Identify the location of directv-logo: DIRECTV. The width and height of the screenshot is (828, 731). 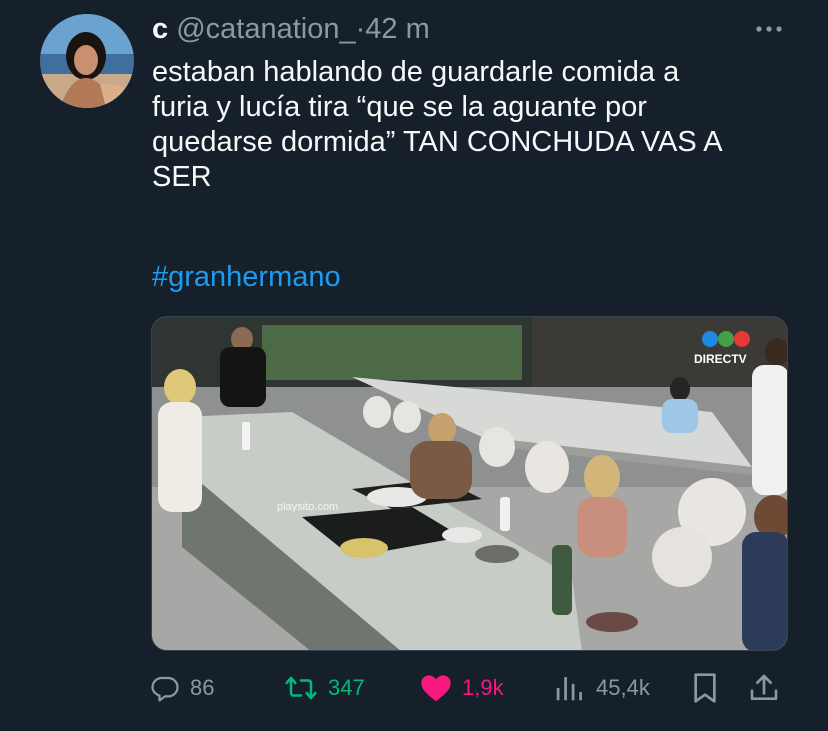
(720, 359).